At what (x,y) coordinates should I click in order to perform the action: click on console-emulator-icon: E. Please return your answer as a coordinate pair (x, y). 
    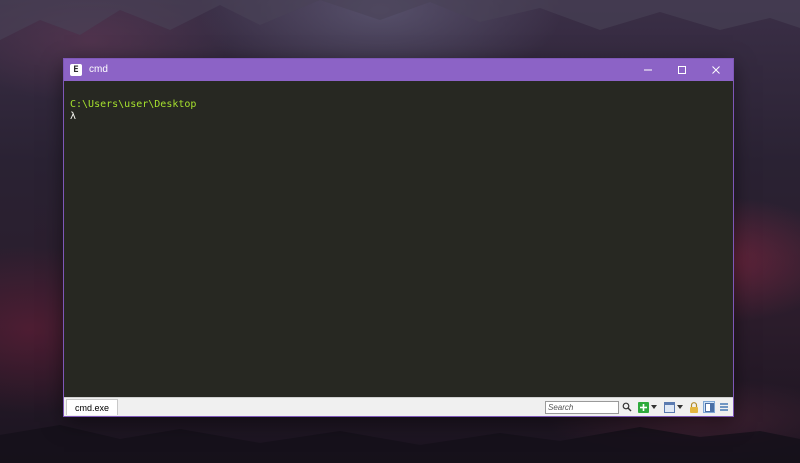
    Looking at the image, I should click on (76, 70).